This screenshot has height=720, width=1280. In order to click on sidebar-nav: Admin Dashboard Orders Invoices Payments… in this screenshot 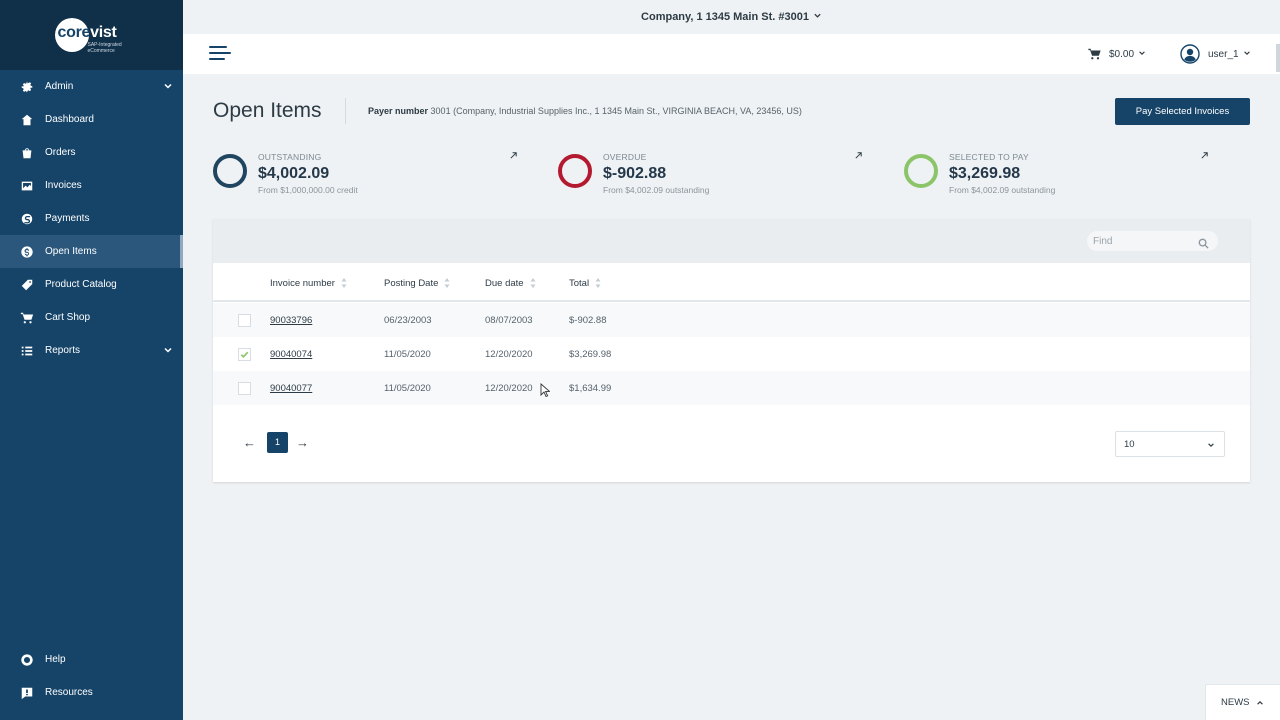, I will do `click(91, 218)`.